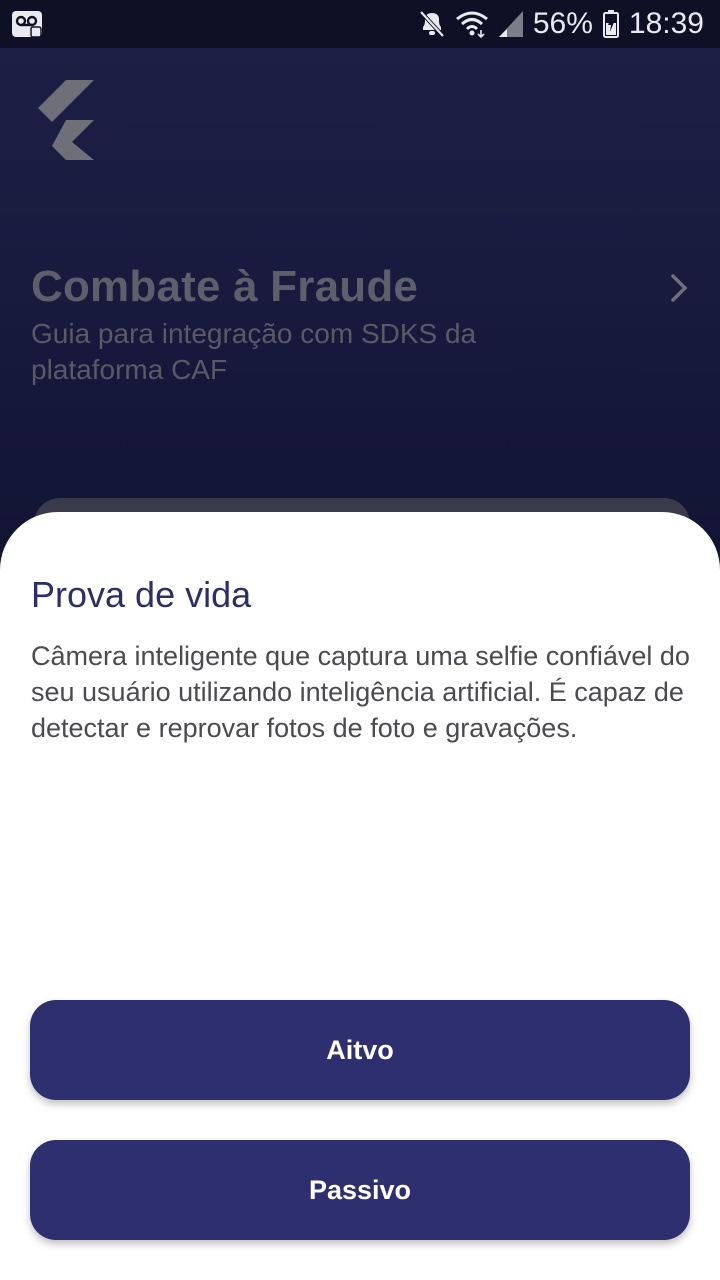 This screenshot has height=1280, width=720. Describe the element at coordinates (225, 286) in the screenshot. I see `app-title: Combate à Fraude` at that location.